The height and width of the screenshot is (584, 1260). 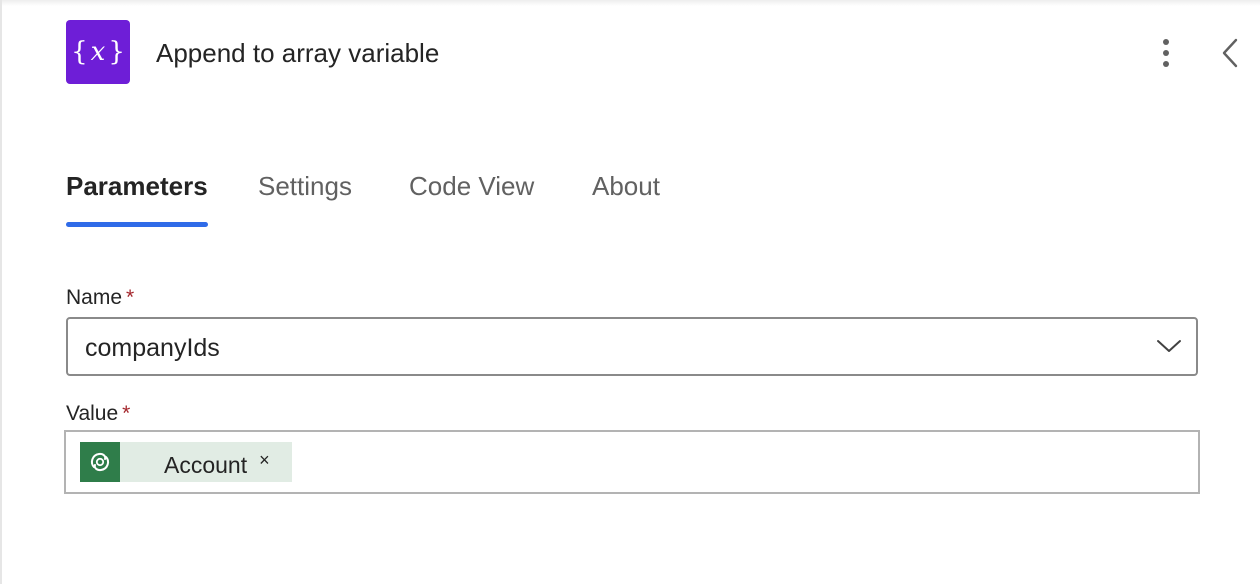 I want to click on more-options-button, so click(x=1166, y=53).